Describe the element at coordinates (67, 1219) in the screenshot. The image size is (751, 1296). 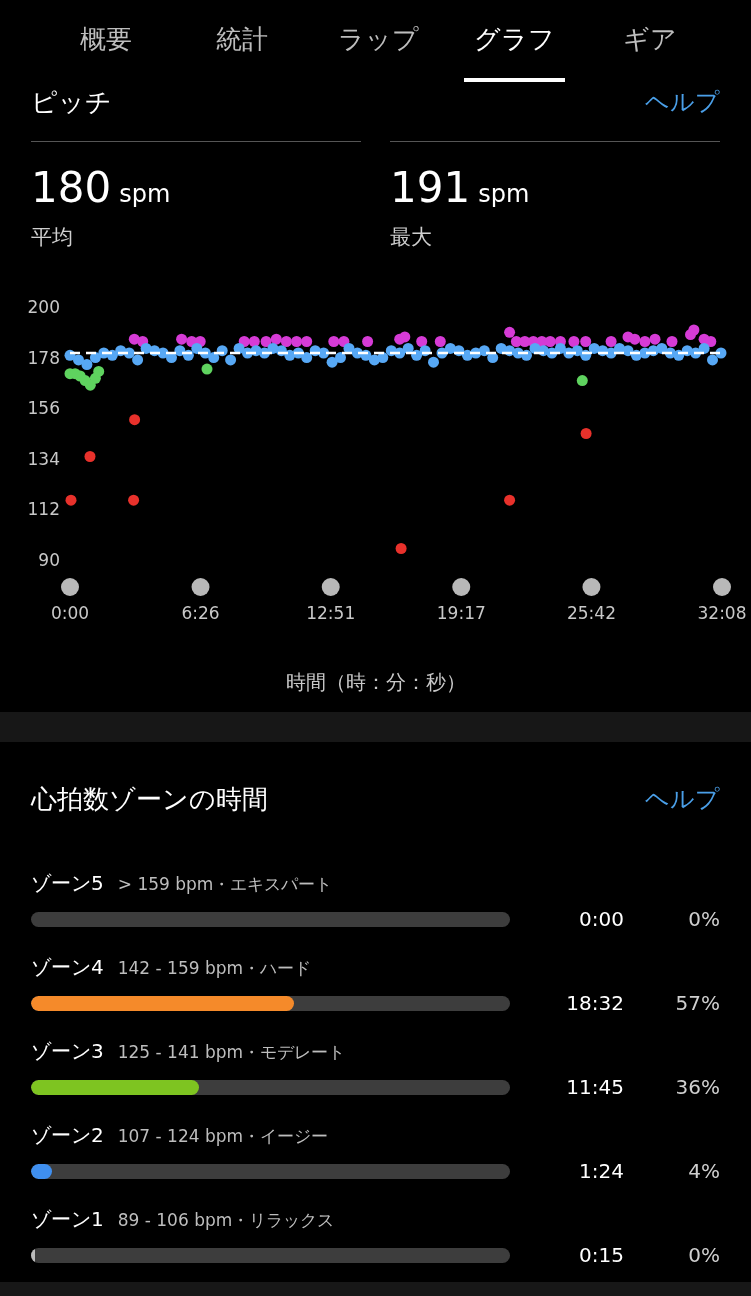
I see `zone-name: ゾーン1` at that location.